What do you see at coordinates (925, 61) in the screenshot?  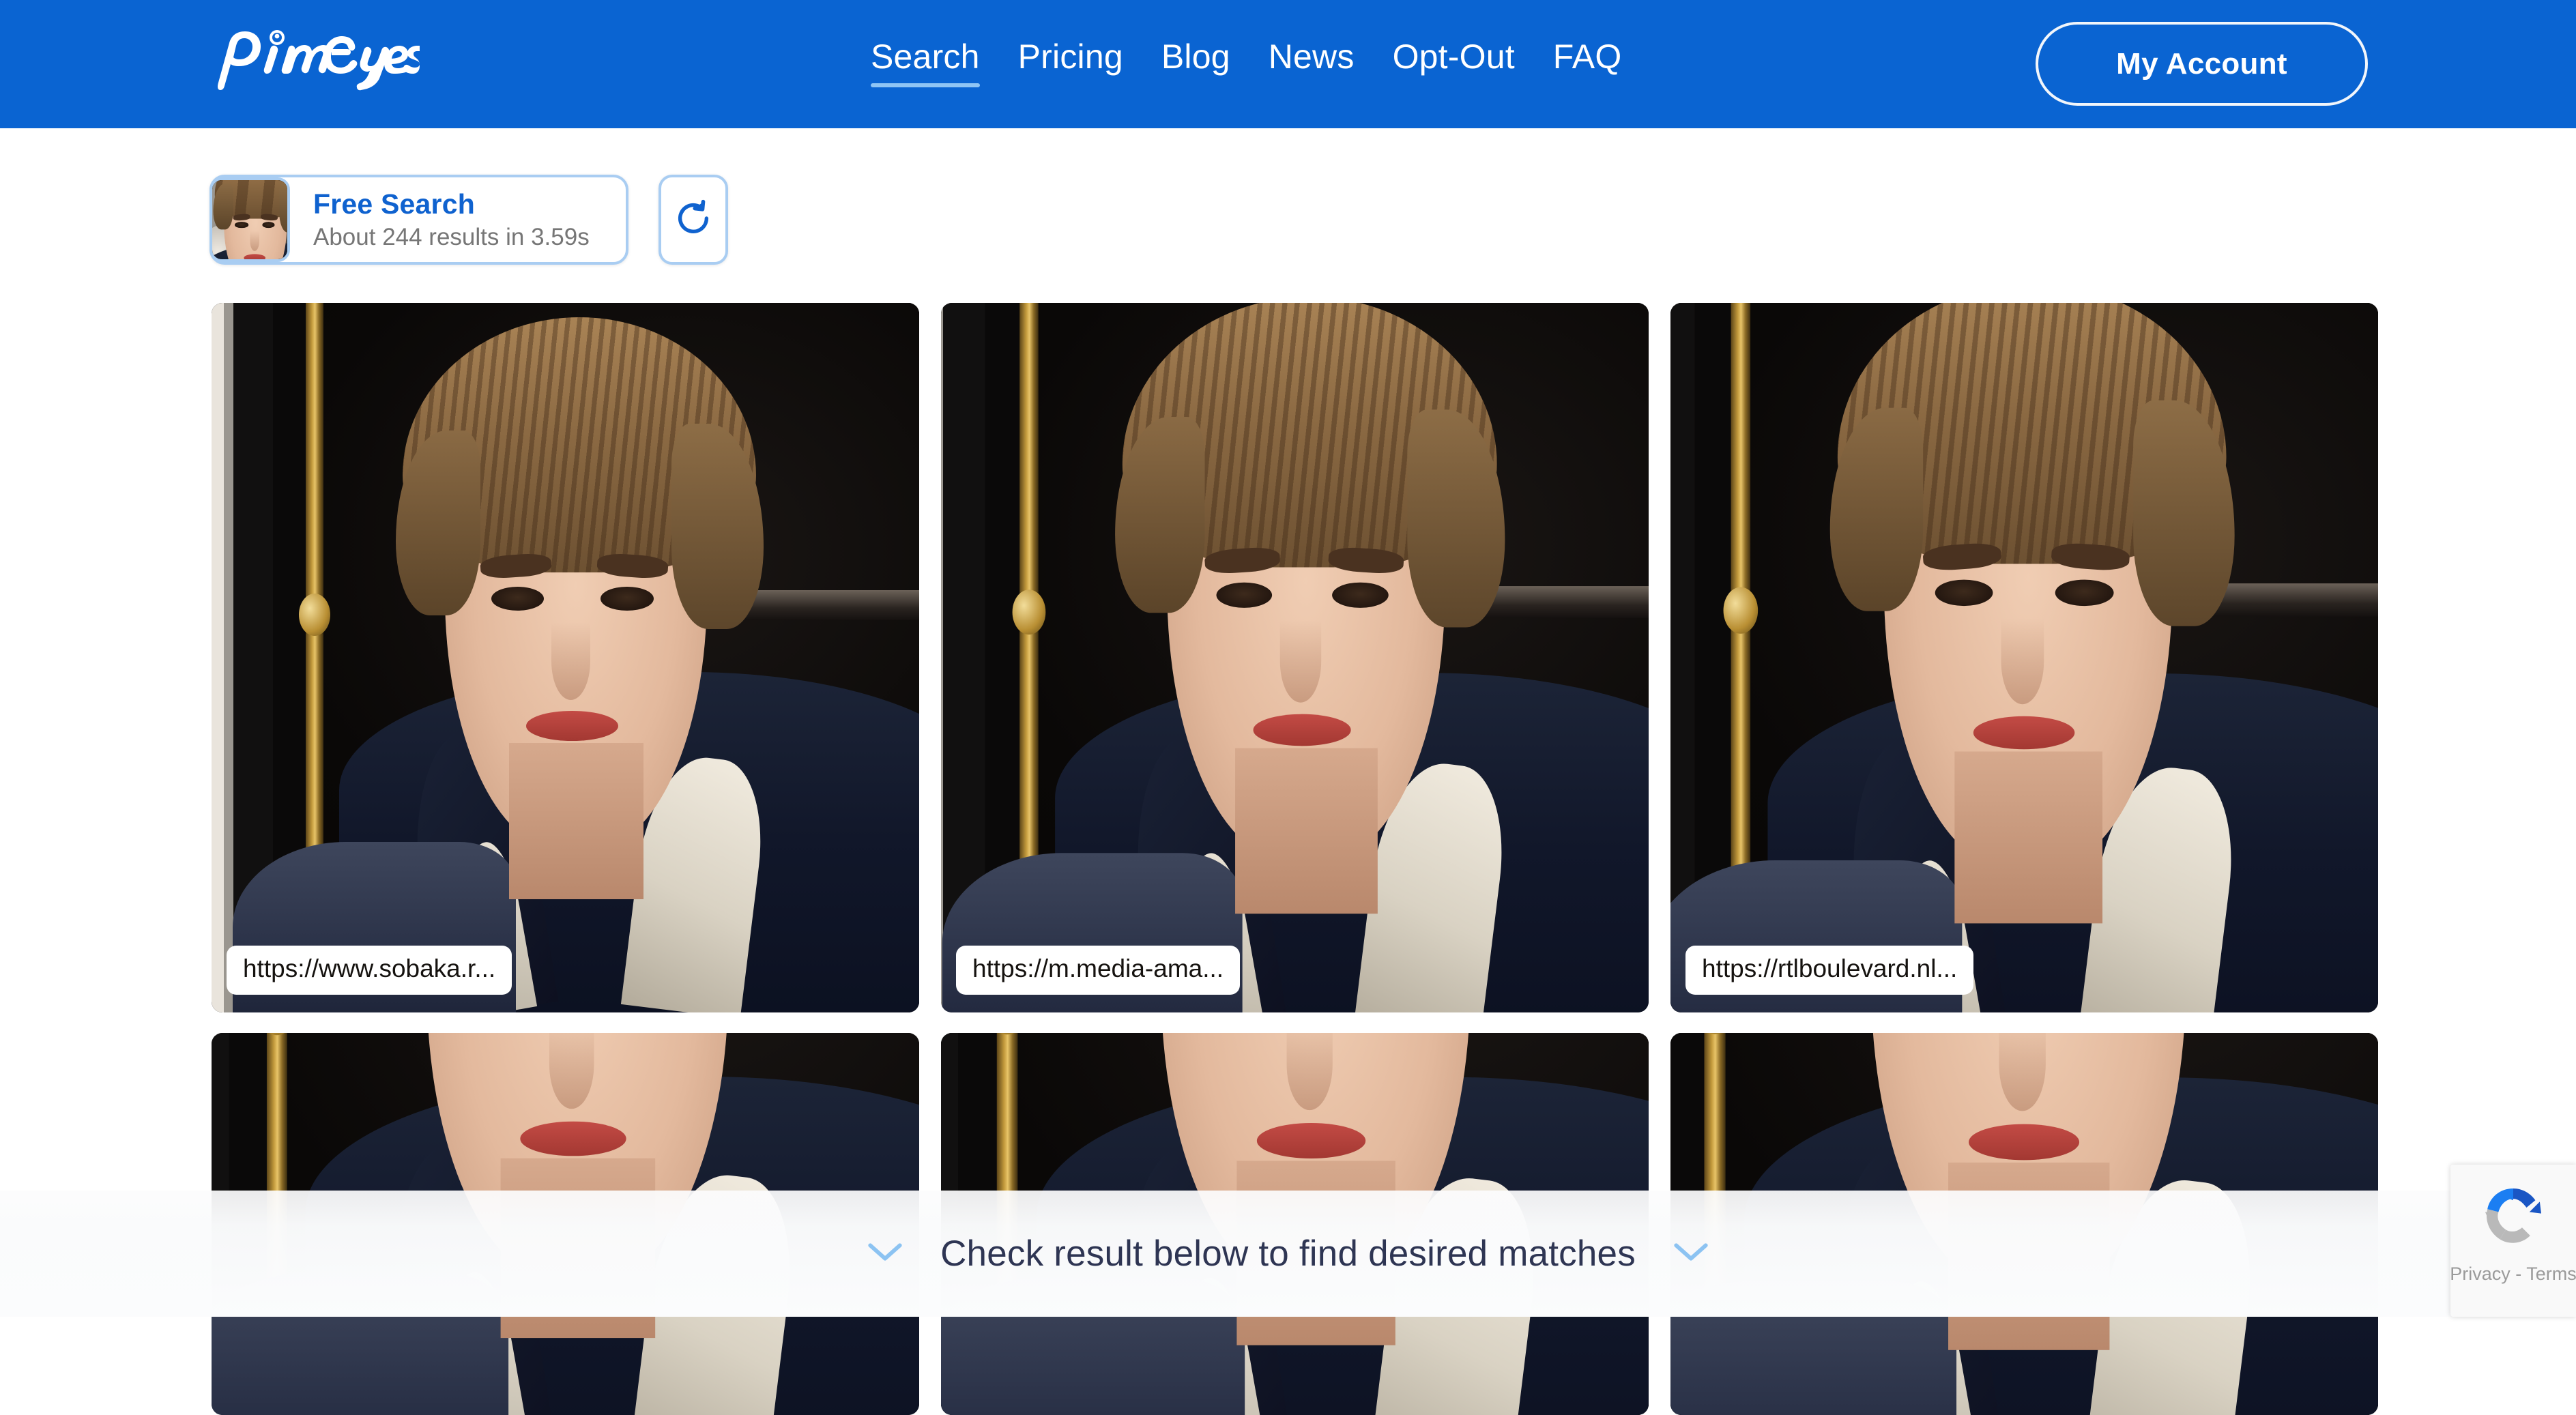 I see `nav-item-search: Search` at bounding box center [925, 61].